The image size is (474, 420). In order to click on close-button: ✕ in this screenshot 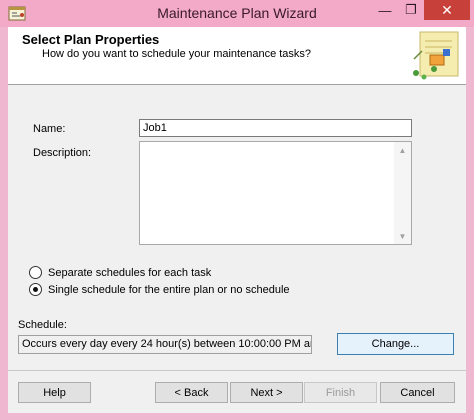, I will do `click(447, 10)`.